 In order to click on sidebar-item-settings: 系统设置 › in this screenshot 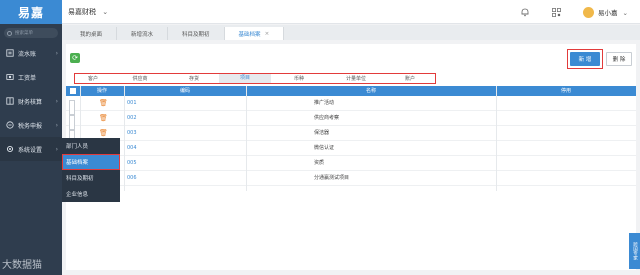, I will do `click(31, 149)`.